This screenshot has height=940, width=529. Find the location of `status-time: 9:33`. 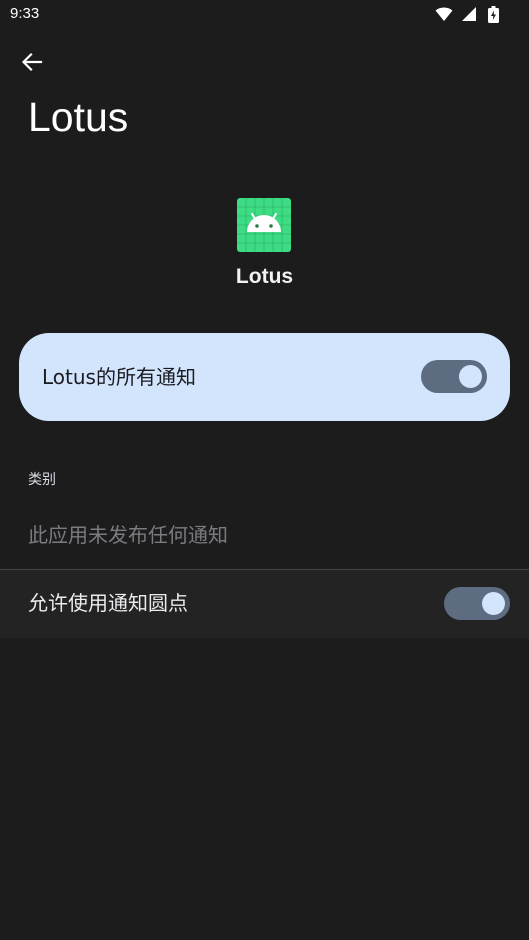

status-time: 9:33 is located at coordinates (25, 13).